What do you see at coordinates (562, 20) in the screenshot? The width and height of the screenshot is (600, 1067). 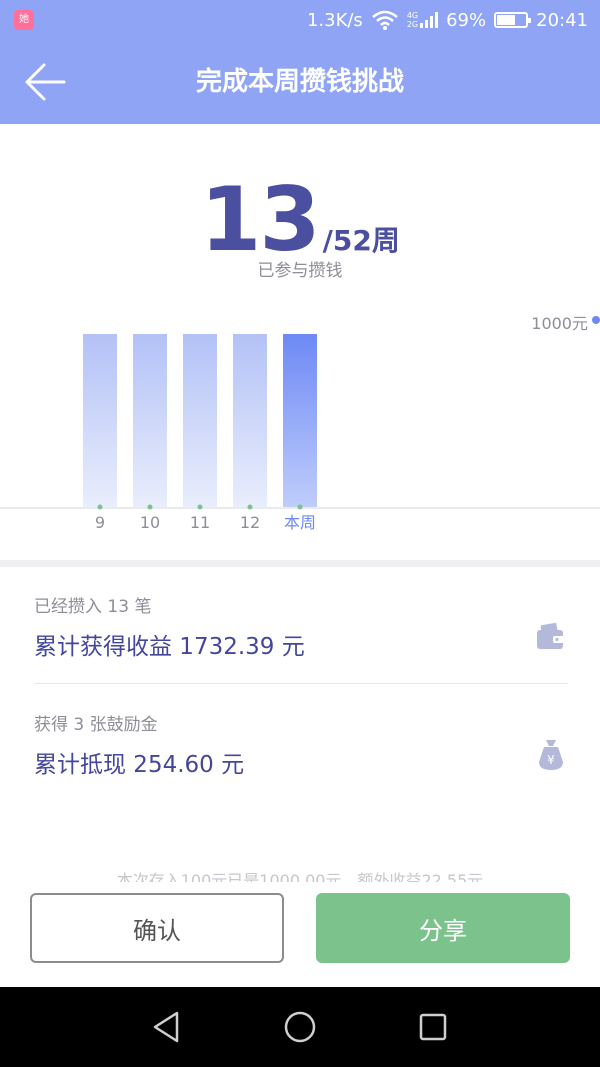 I see `clock: 20:41` at bounding box center [562, 20].